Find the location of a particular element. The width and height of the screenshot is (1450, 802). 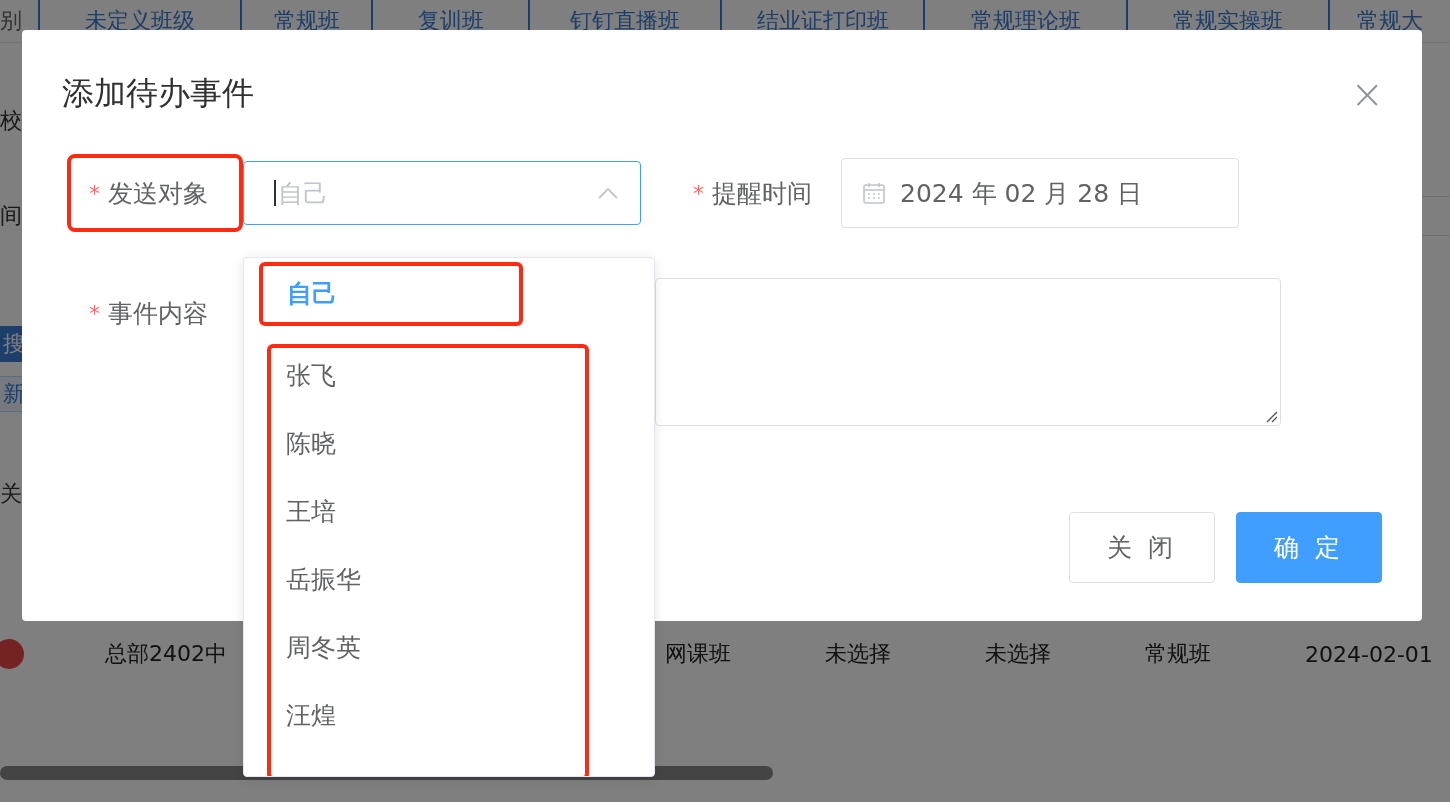

close-button: × is located at coordinates (1367, 94).